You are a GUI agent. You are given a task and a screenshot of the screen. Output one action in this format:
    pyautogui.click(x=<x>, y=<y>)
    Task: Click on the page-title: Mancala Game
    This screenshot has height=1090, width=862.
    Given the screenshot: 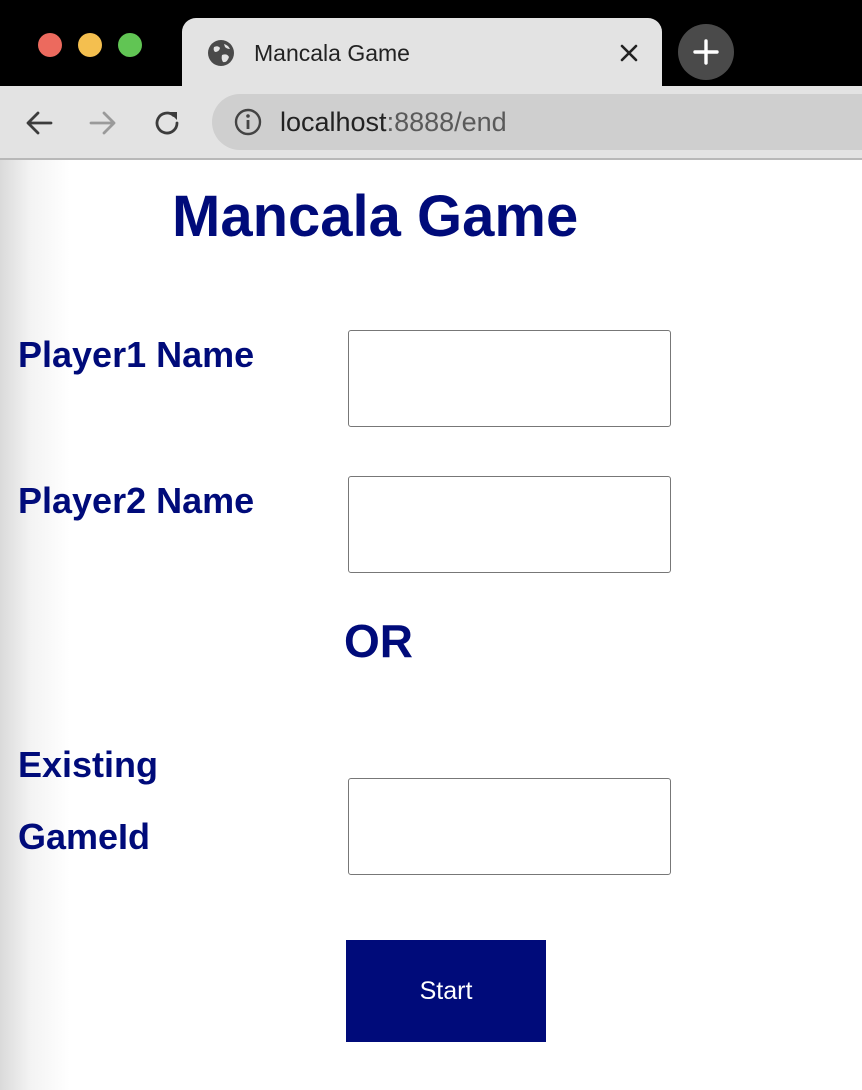 What is the action you would take?
    pyautogui.click(x=375, y=216)
    